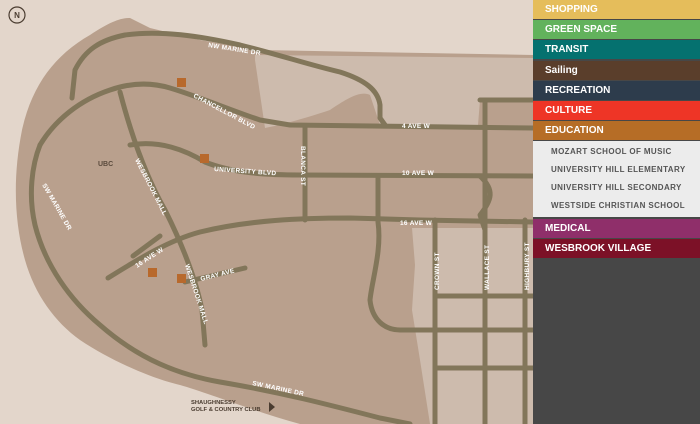 This screenshot has width=700, height=424. I want to click on category-medical: MEDICAL, so click(616, 228).